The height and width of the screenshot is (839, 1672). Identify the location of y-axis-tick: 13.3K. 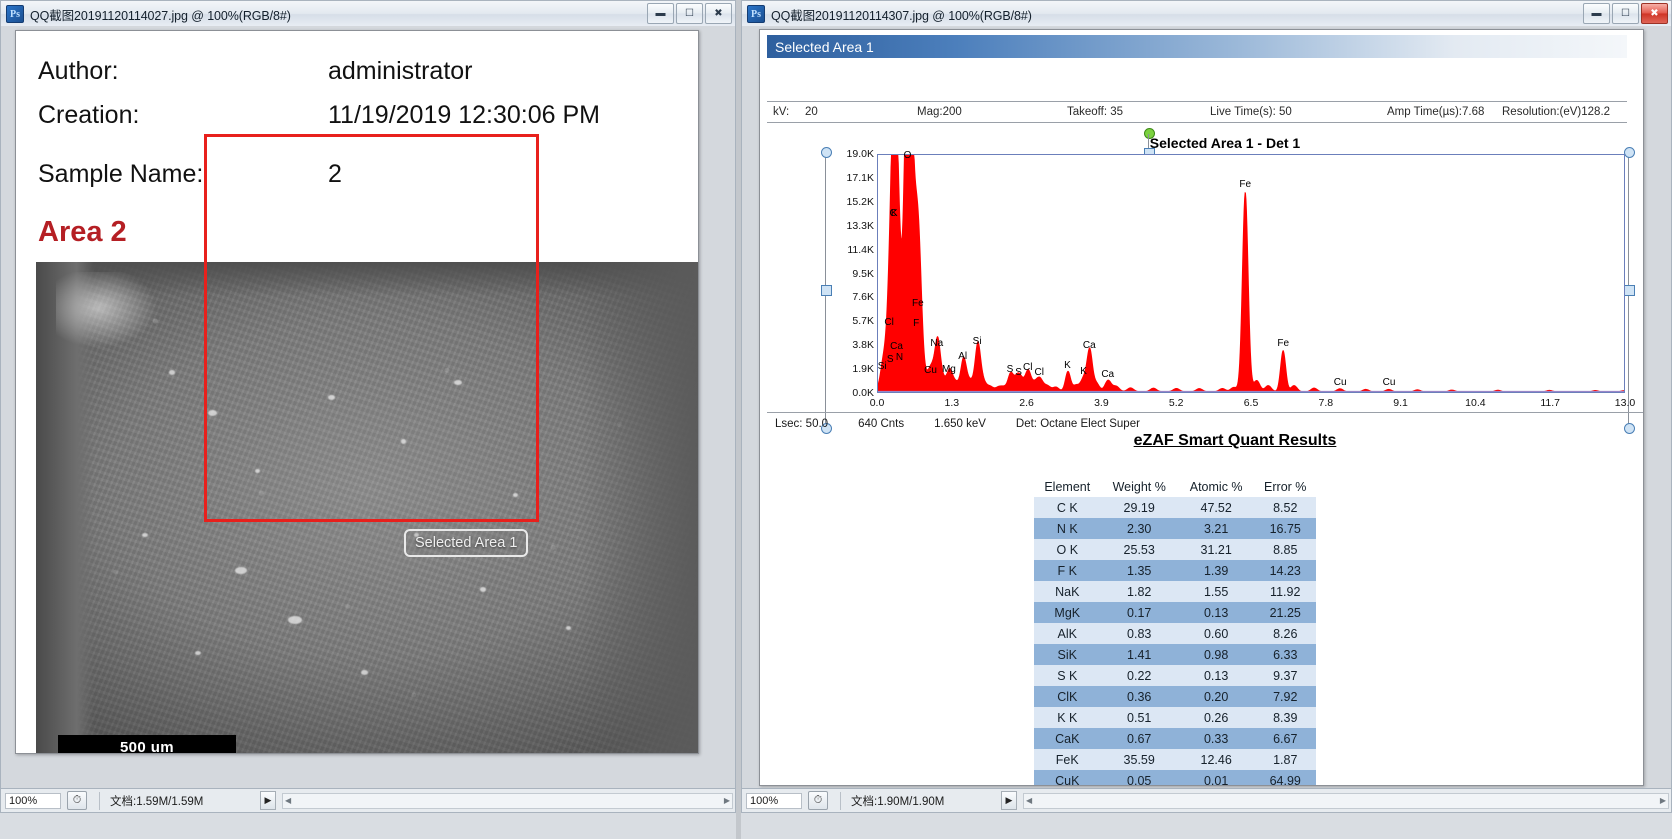
(860, 225).